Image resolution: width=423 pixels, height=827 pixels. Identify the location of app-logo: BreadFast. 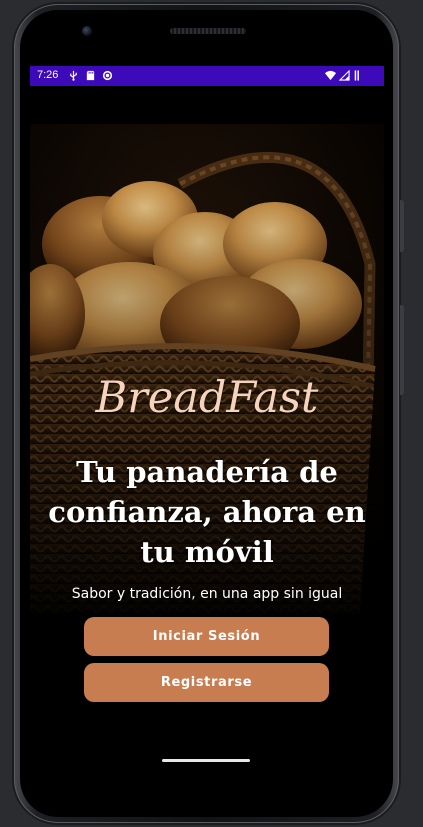
(207, 398).